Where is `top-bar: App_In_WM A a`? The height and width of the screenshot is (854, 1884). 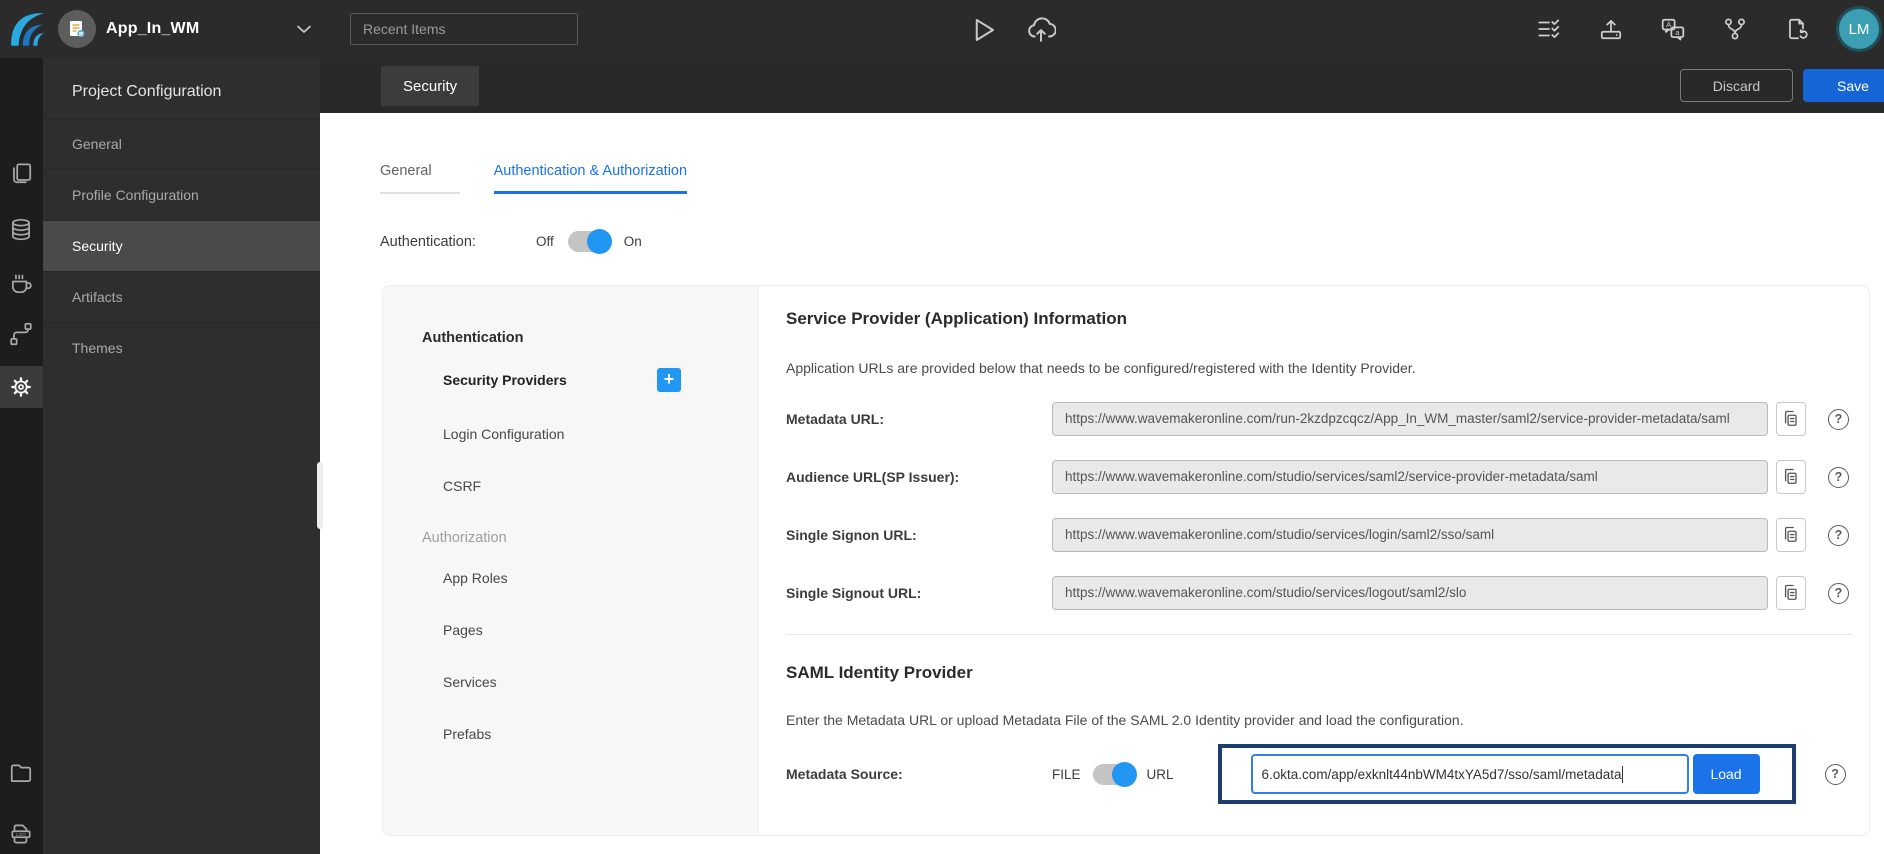
top-bar: App_In_WM A a is located at coordinates (942, 29).